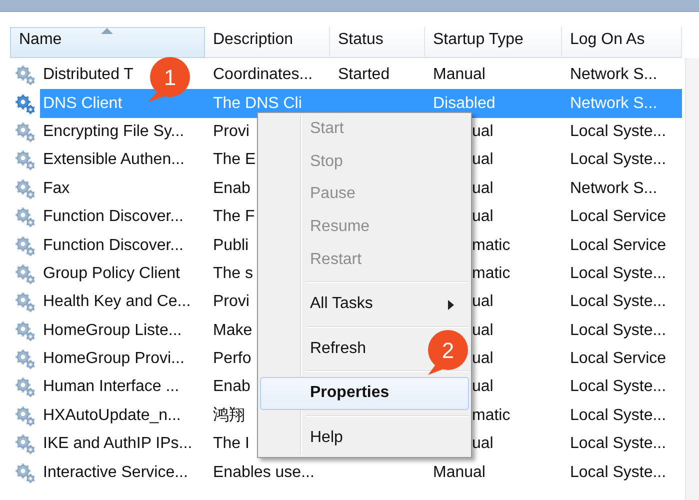 This screenshot has width=699, height=500. What do you see at coordinates (232, 359) in the screenshot?
I see `table-cell-text: Perfo` at bounding box center [232, 359].